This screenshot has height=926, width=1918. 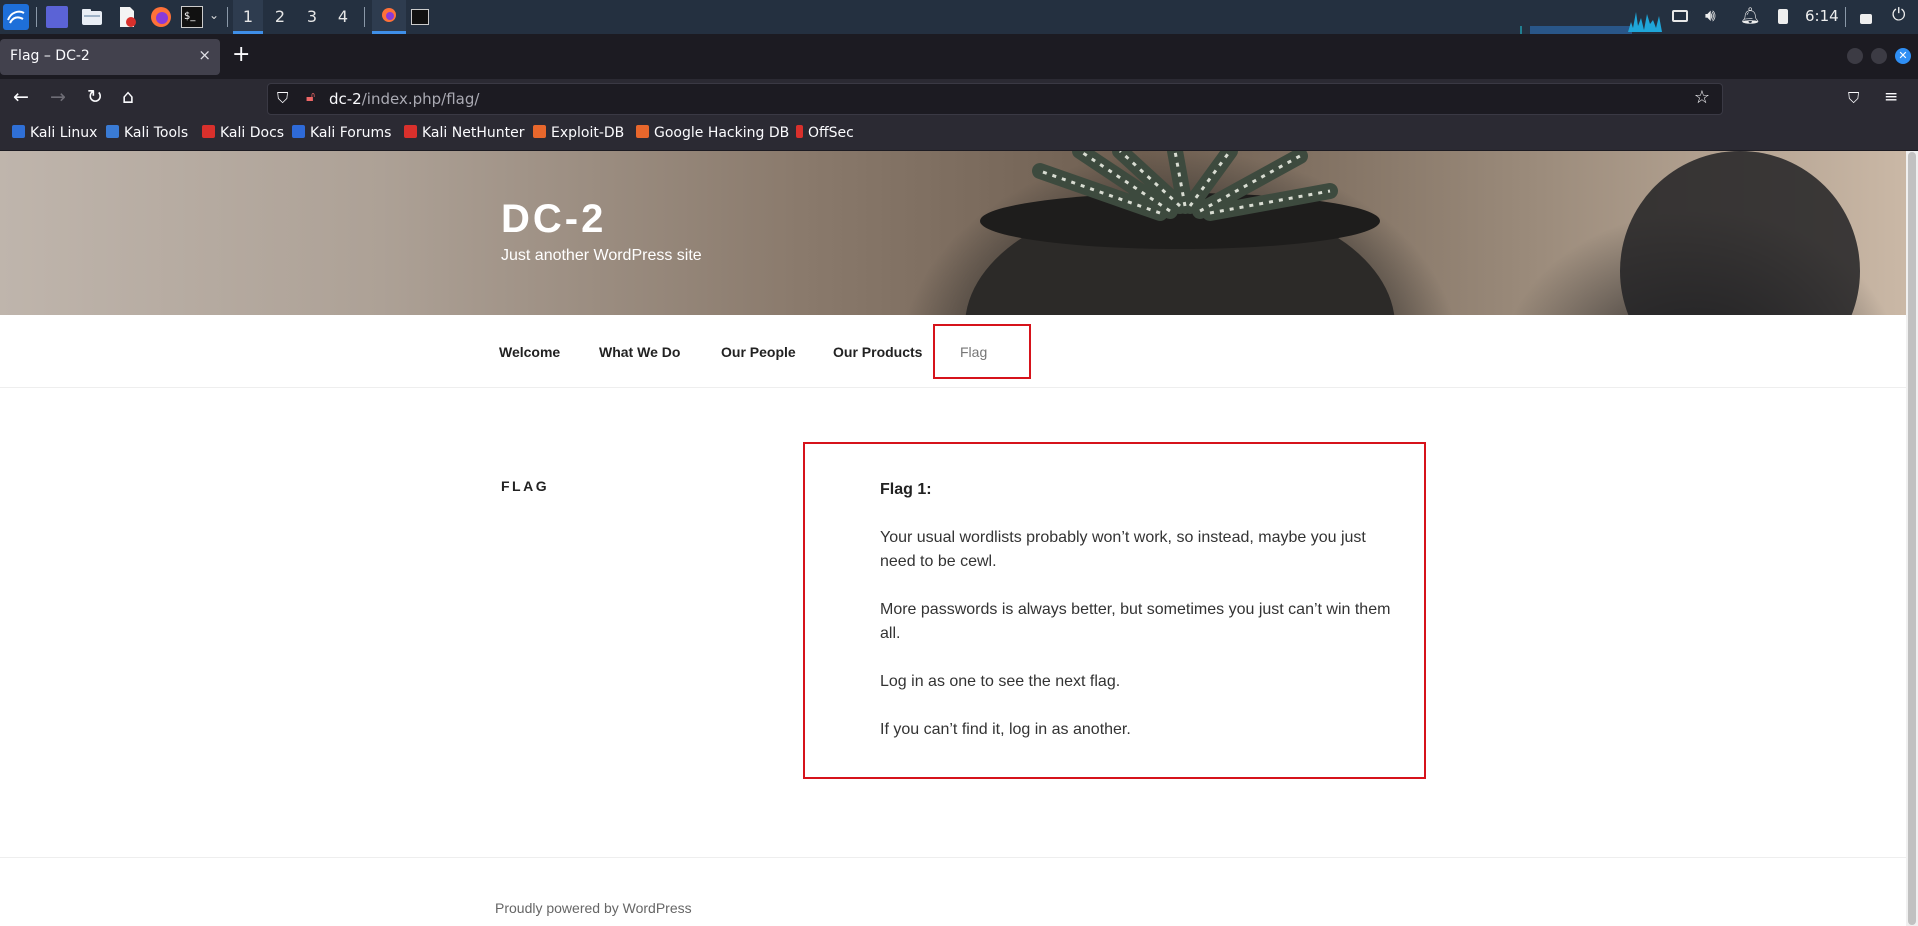 I want to click on close-icon: ×, so click(x=204, y=55).